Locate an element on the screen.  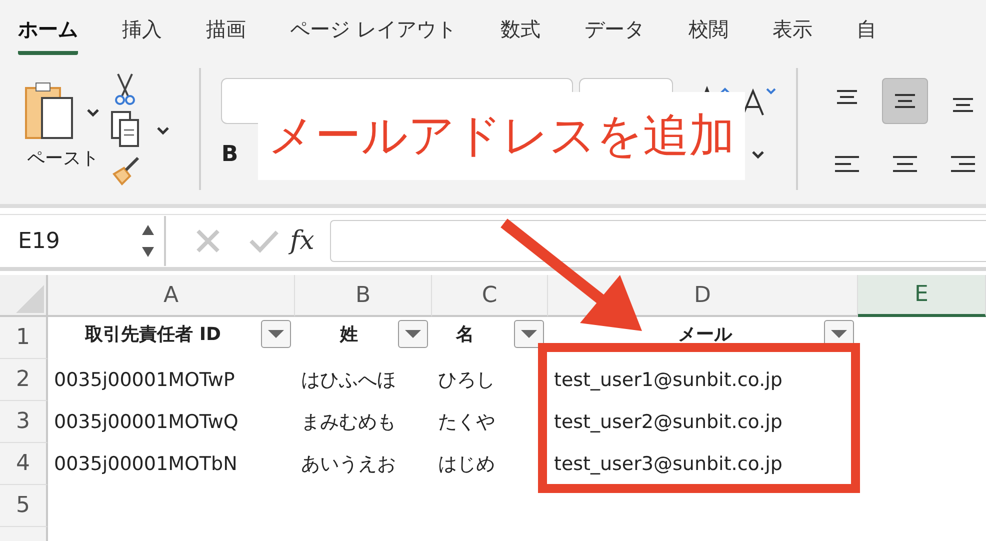
ribbon-tab: 描画 is located at coordinates (226, 34).